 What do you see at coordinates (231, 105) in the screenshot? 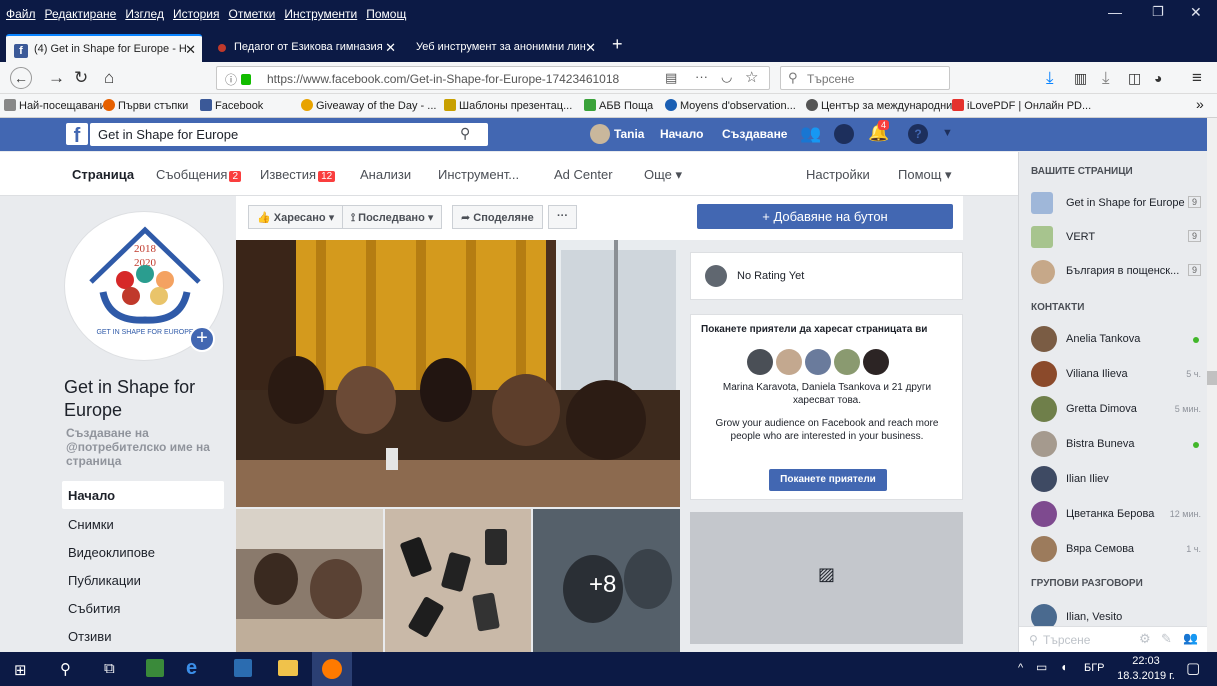
I see `bookmark-facebook: Facebook` at bounding box center [231, 105].